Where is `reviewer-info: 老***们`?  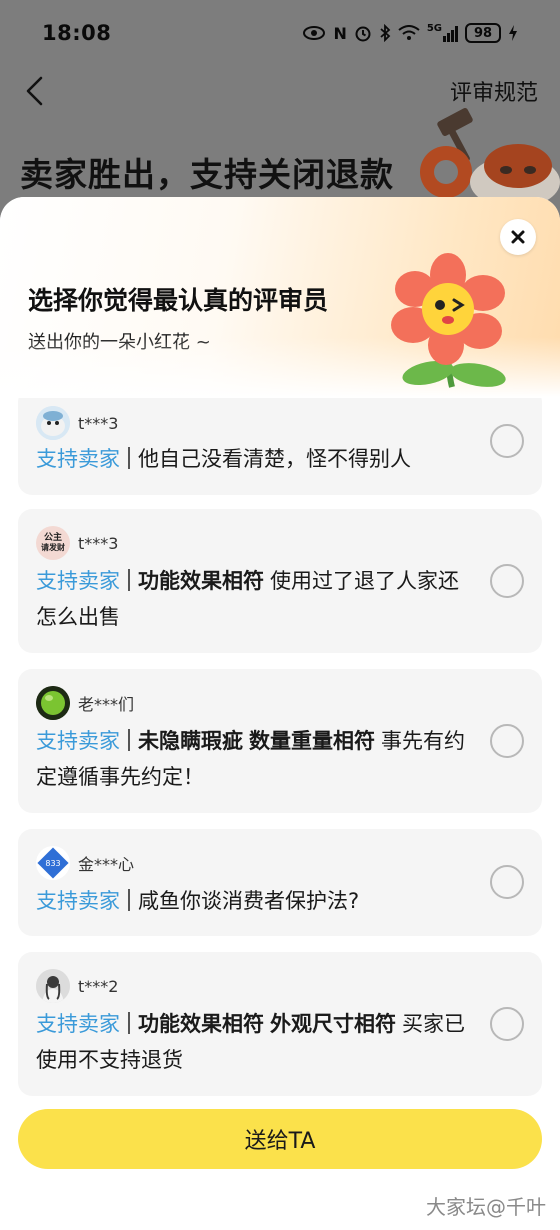 reviewer-info: 老***们 is located at coordinates (85, 703).